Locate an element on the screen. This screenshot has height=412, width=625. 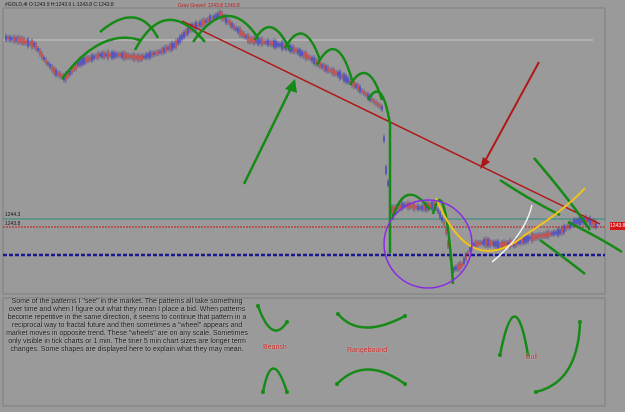
rangebound-label: Rangebound is located at coordinates (367, 350).